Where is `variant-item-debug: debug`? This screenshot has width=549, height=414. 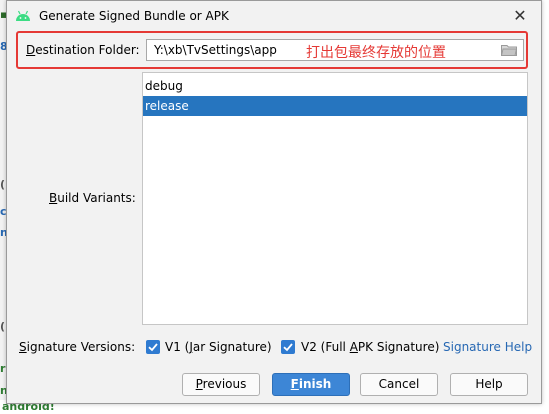
variant-item-debug: debug is located at coordinates (335, 86).